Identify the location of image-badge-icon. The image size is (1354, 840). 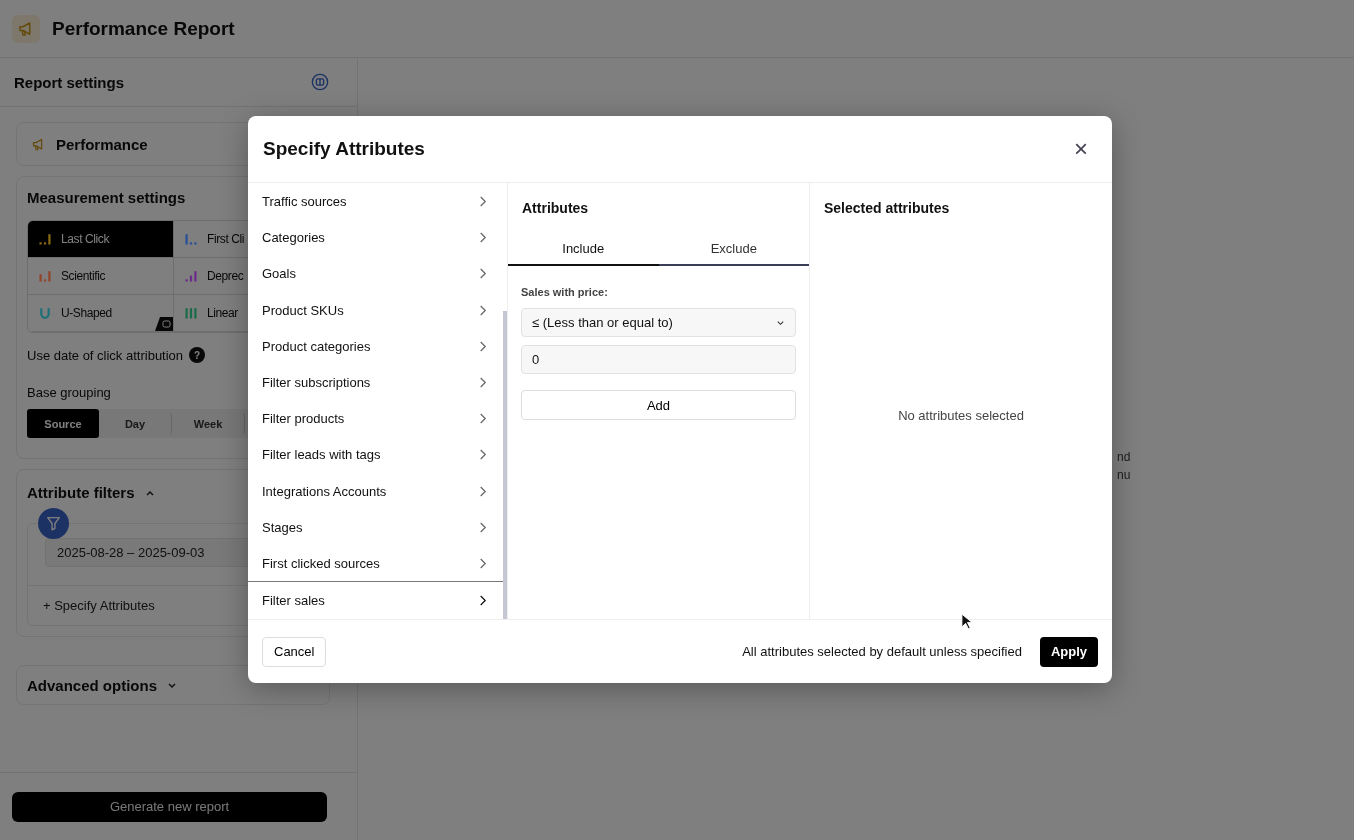
(164, 324).